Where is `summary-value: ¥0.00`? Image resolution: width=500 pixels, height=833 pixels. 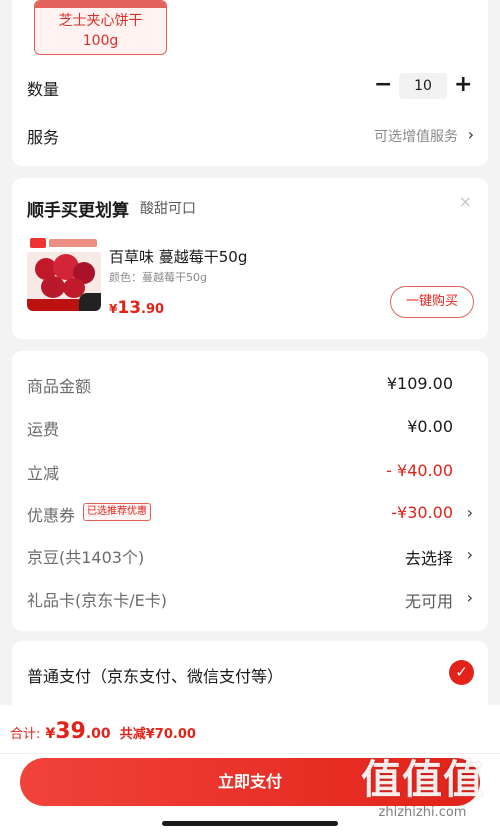 summary-value: ¥0.00 is located at coordinates (430, 426).